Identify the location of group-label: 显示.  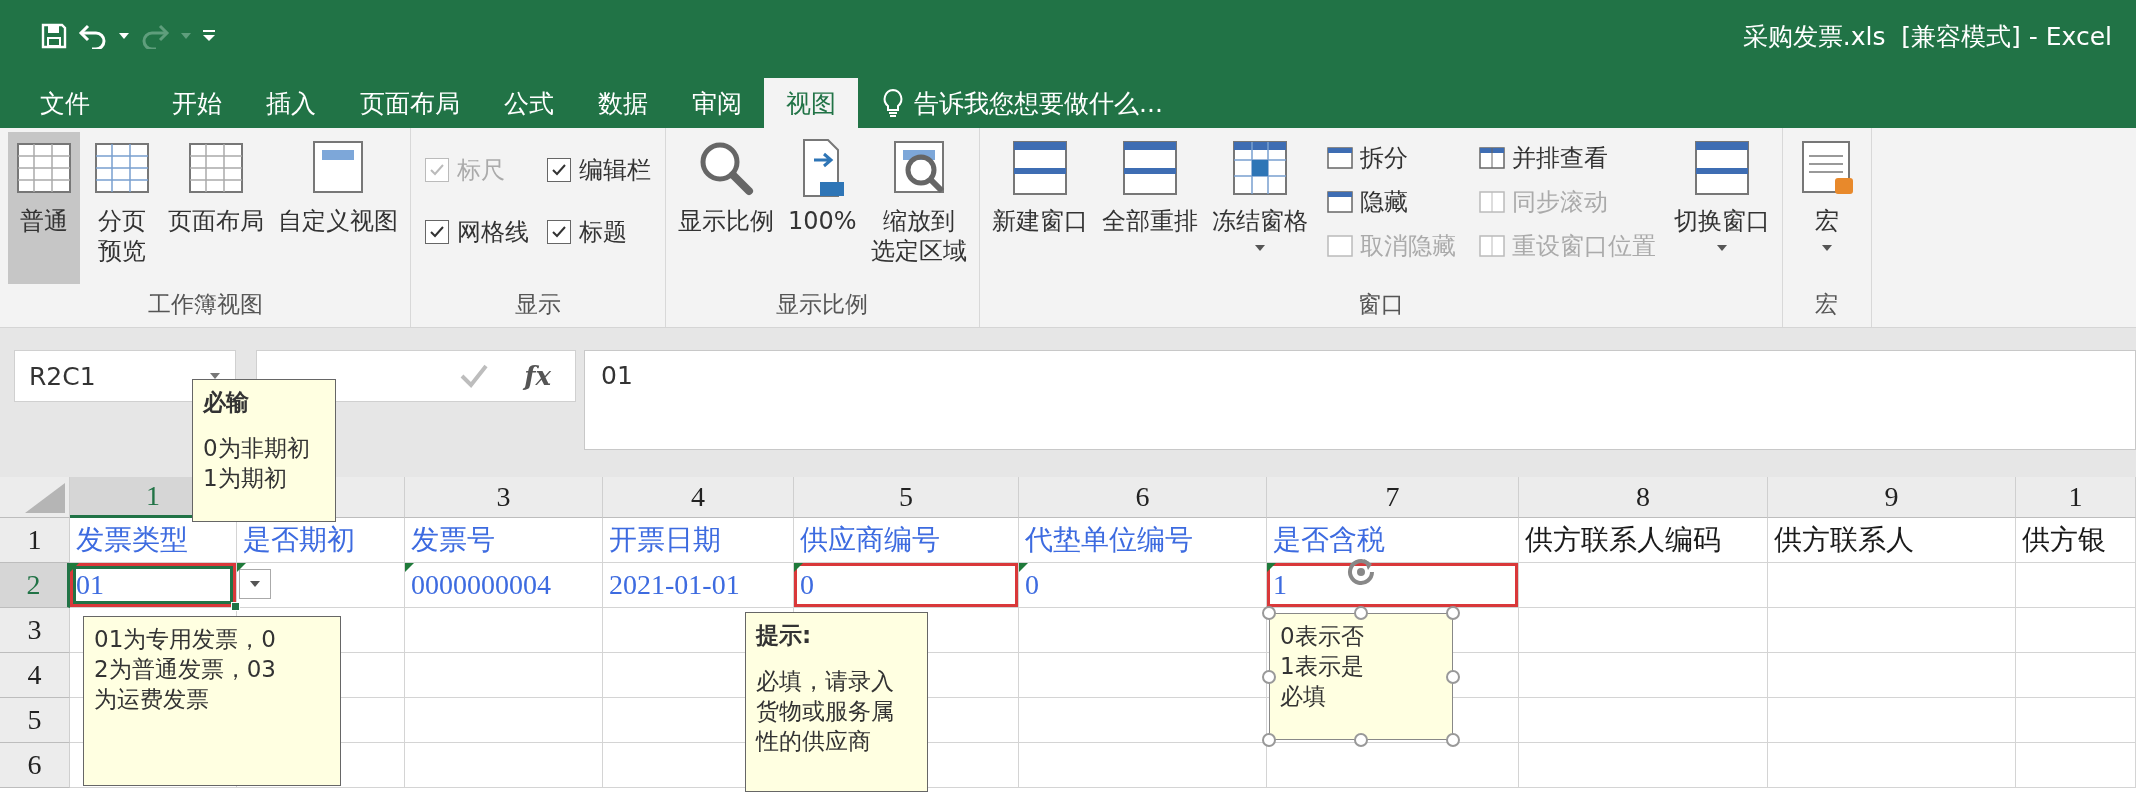
(538, 304).